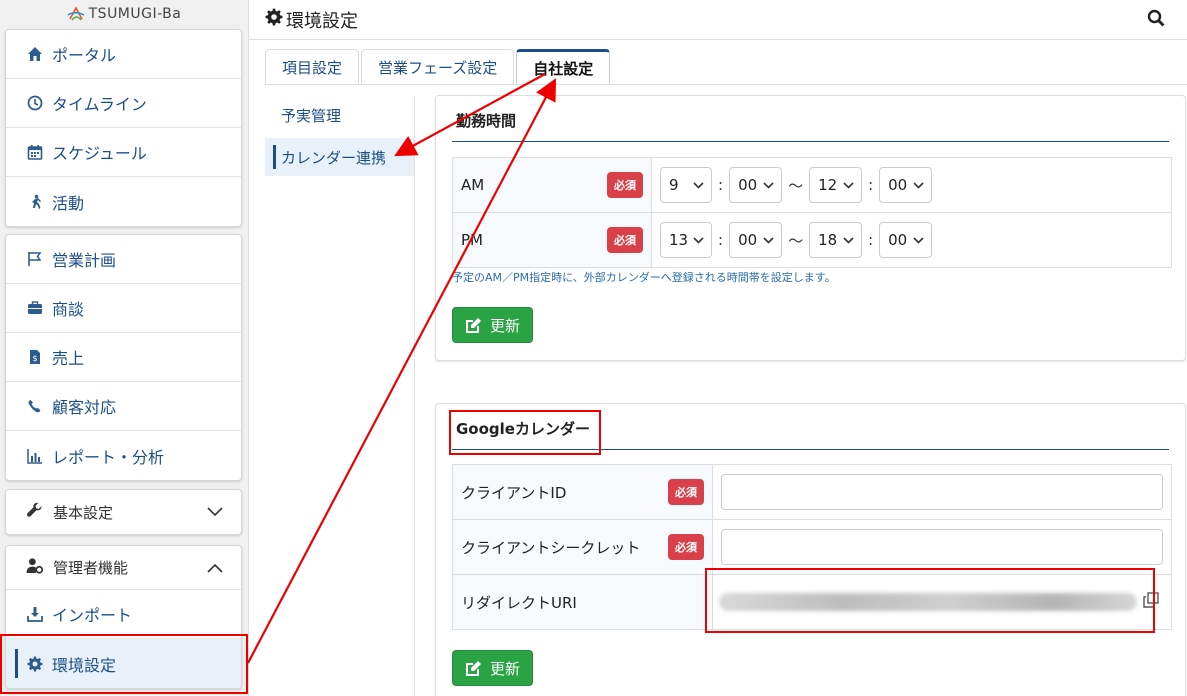 This screenshot has width=1187, height=696. I want to click on select-value: 9, so click(674, 185).